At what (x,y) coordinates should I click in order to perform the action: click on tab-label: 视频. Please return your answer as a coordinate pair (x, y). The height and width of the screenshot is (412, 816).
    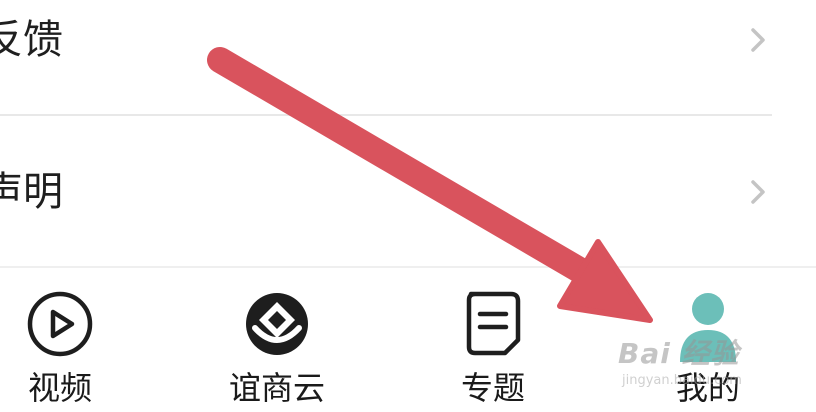
    Looking at the image, I should click on (59, 388).